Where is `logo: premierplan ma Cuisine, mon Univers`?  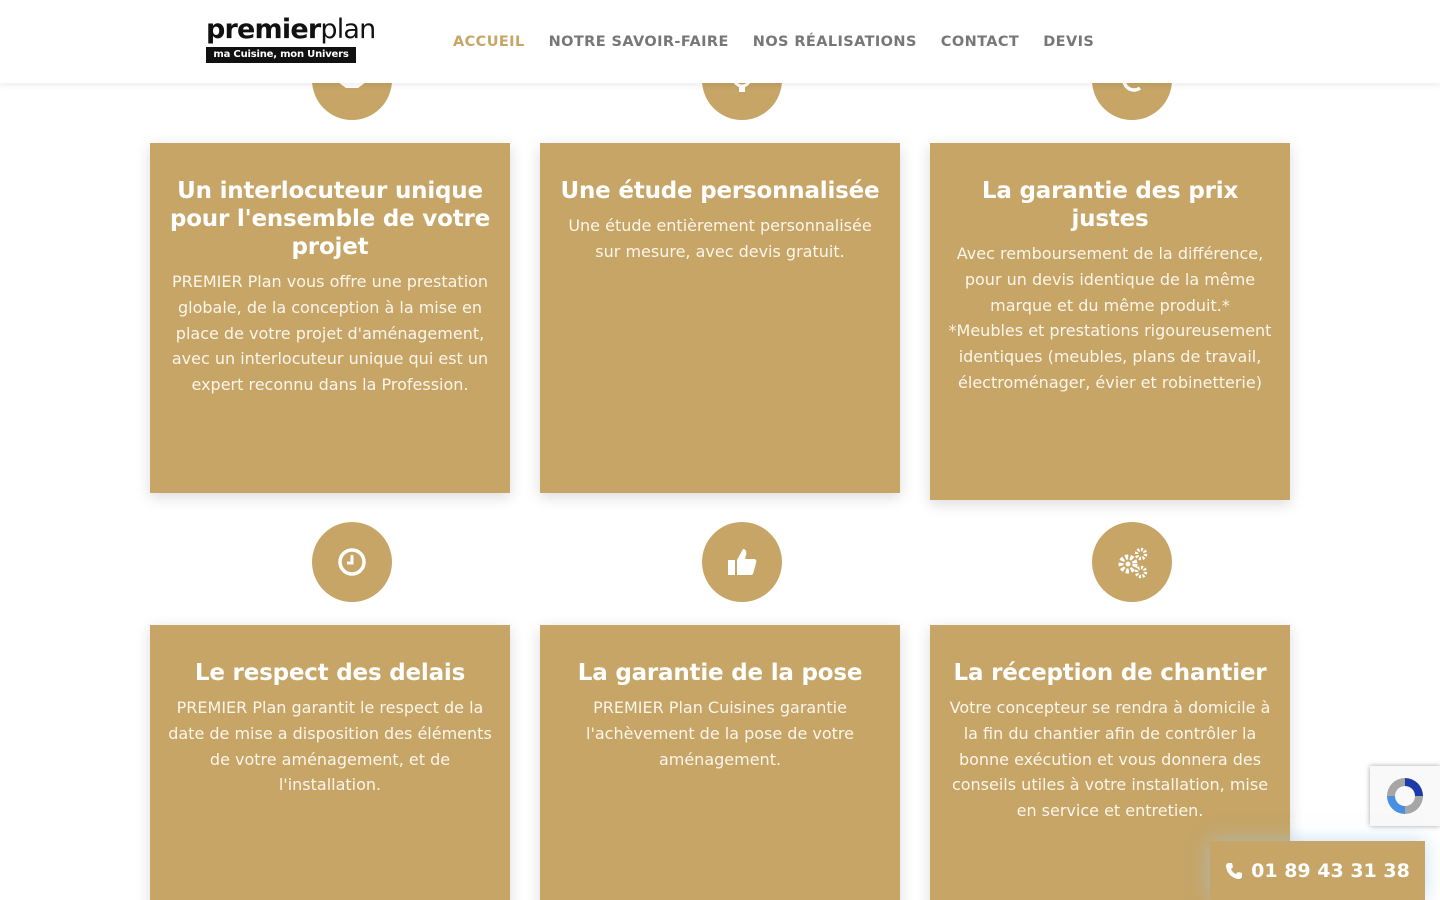 logo: premierplan ma Cuisine, mon Univers is located at coordinates (291, 38).